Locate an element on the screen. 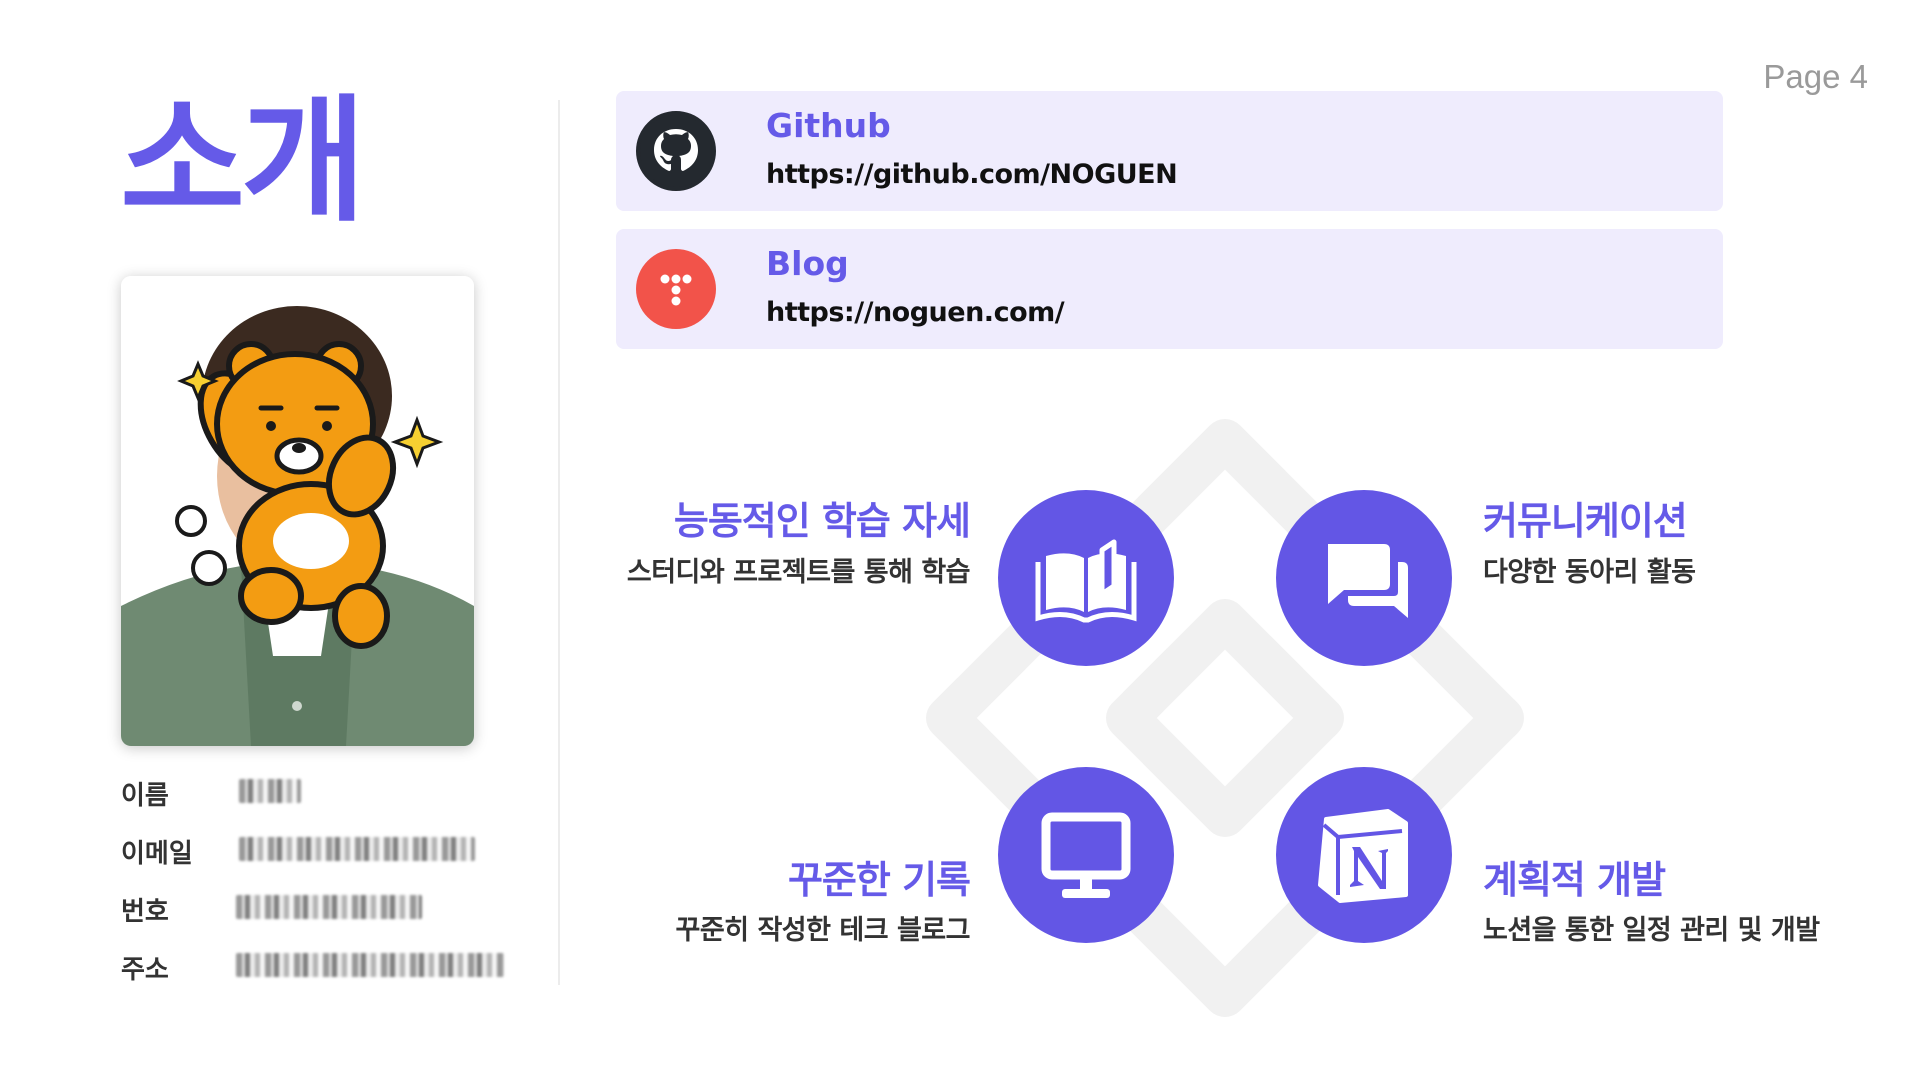  communication-circle is located at coordinates (1364, 578).